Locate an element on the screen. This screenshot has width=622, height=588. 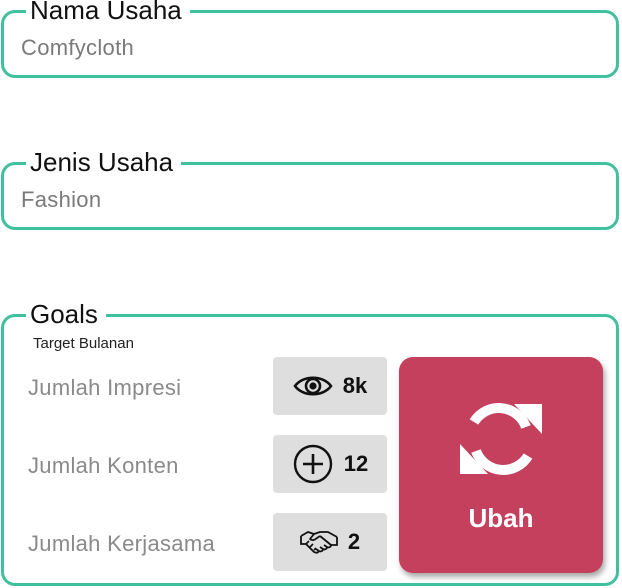
partnership-pill: 2 is located at coordinates (330, 542).